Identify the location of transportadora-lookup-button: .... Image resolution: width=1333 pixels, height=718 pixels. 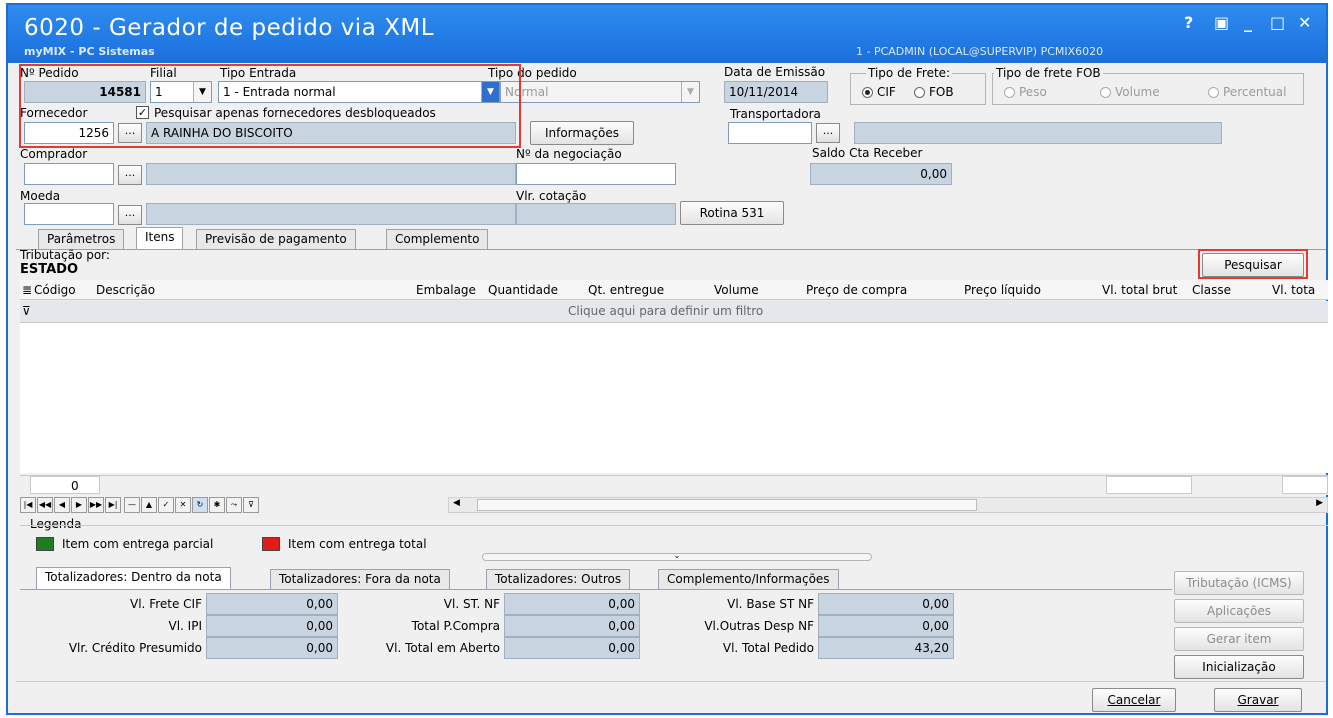
(828, 133).